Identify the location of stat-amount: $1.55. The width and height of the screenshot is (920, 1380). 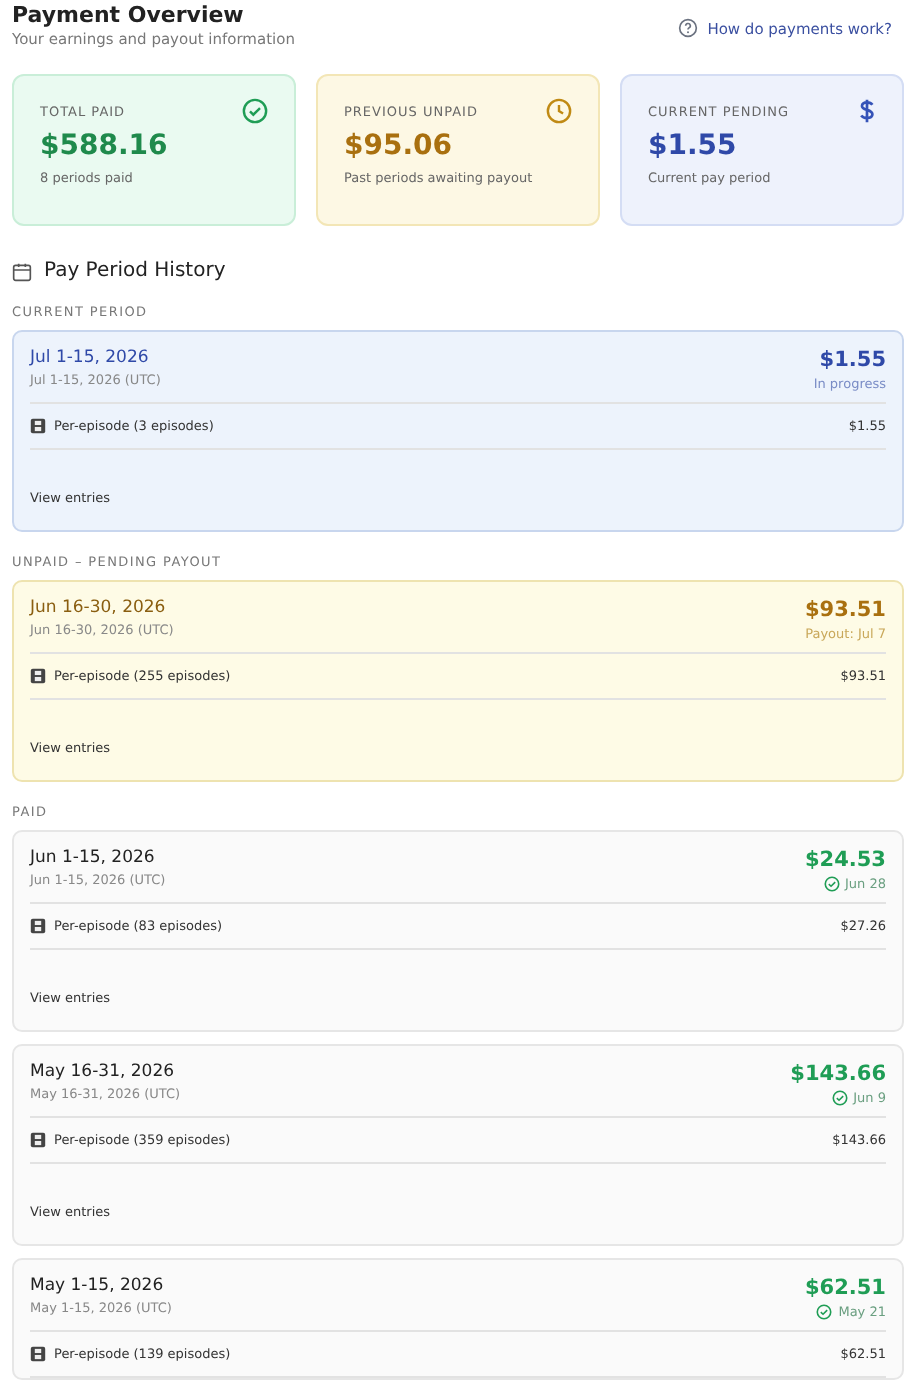
(693, 146).